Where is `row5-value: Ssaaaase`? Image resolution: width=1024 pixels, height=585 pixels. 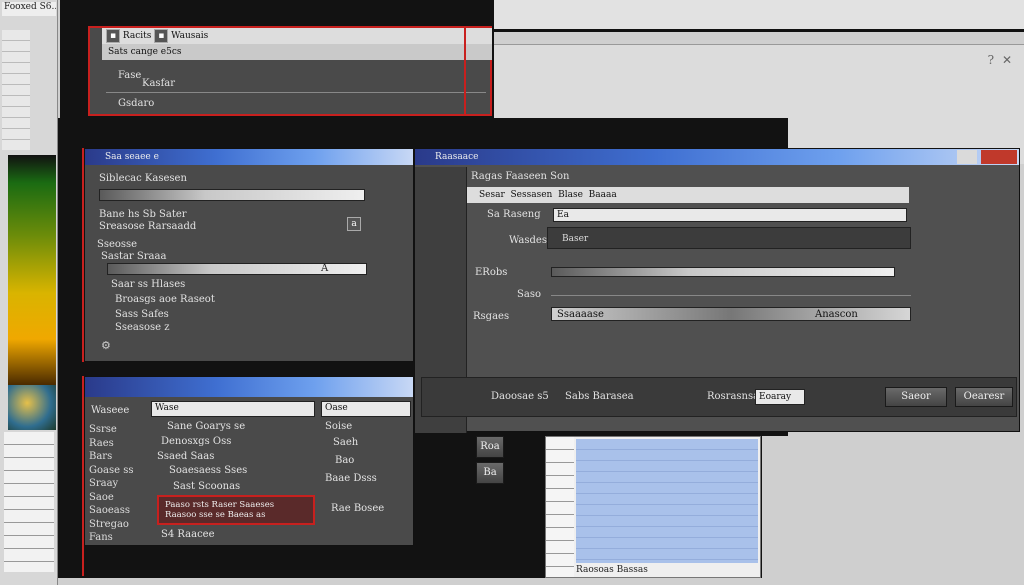
row5-value: Ssaaaase is located at coordinates (580, 314).